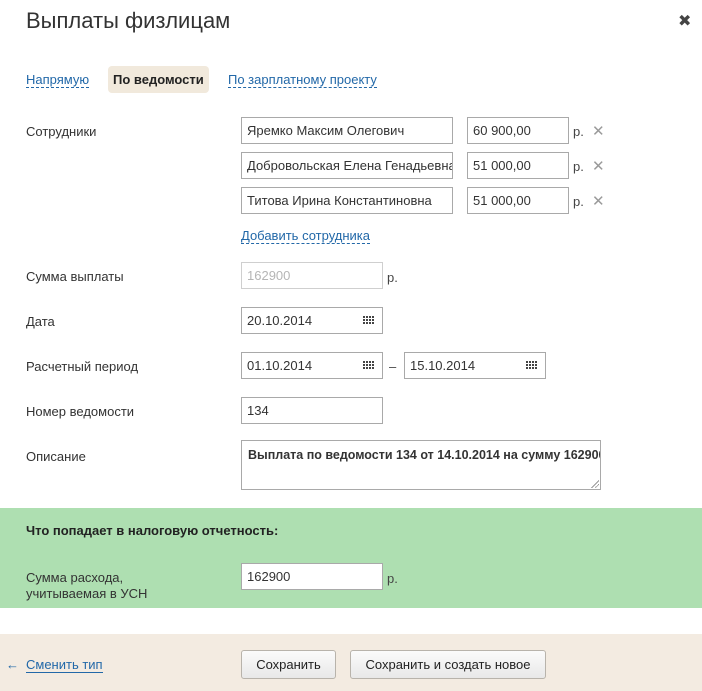  I want to click on statement-number-label: Номер ведомости, so click(80, 411).